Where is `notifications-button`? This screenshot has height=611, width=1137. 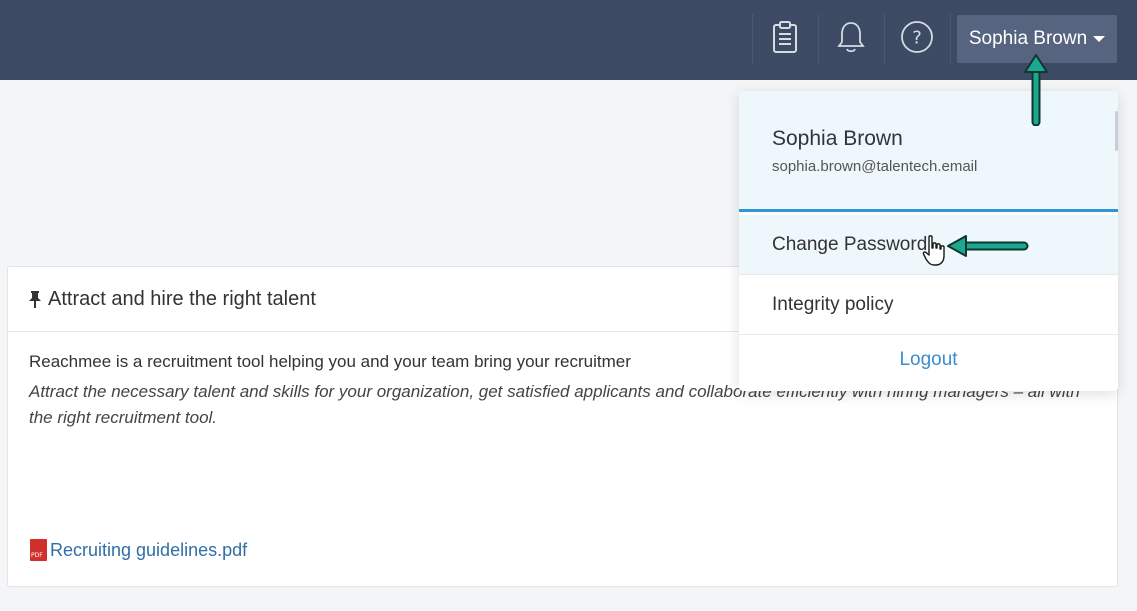
notifications-button is located at coordinates (851, 39).